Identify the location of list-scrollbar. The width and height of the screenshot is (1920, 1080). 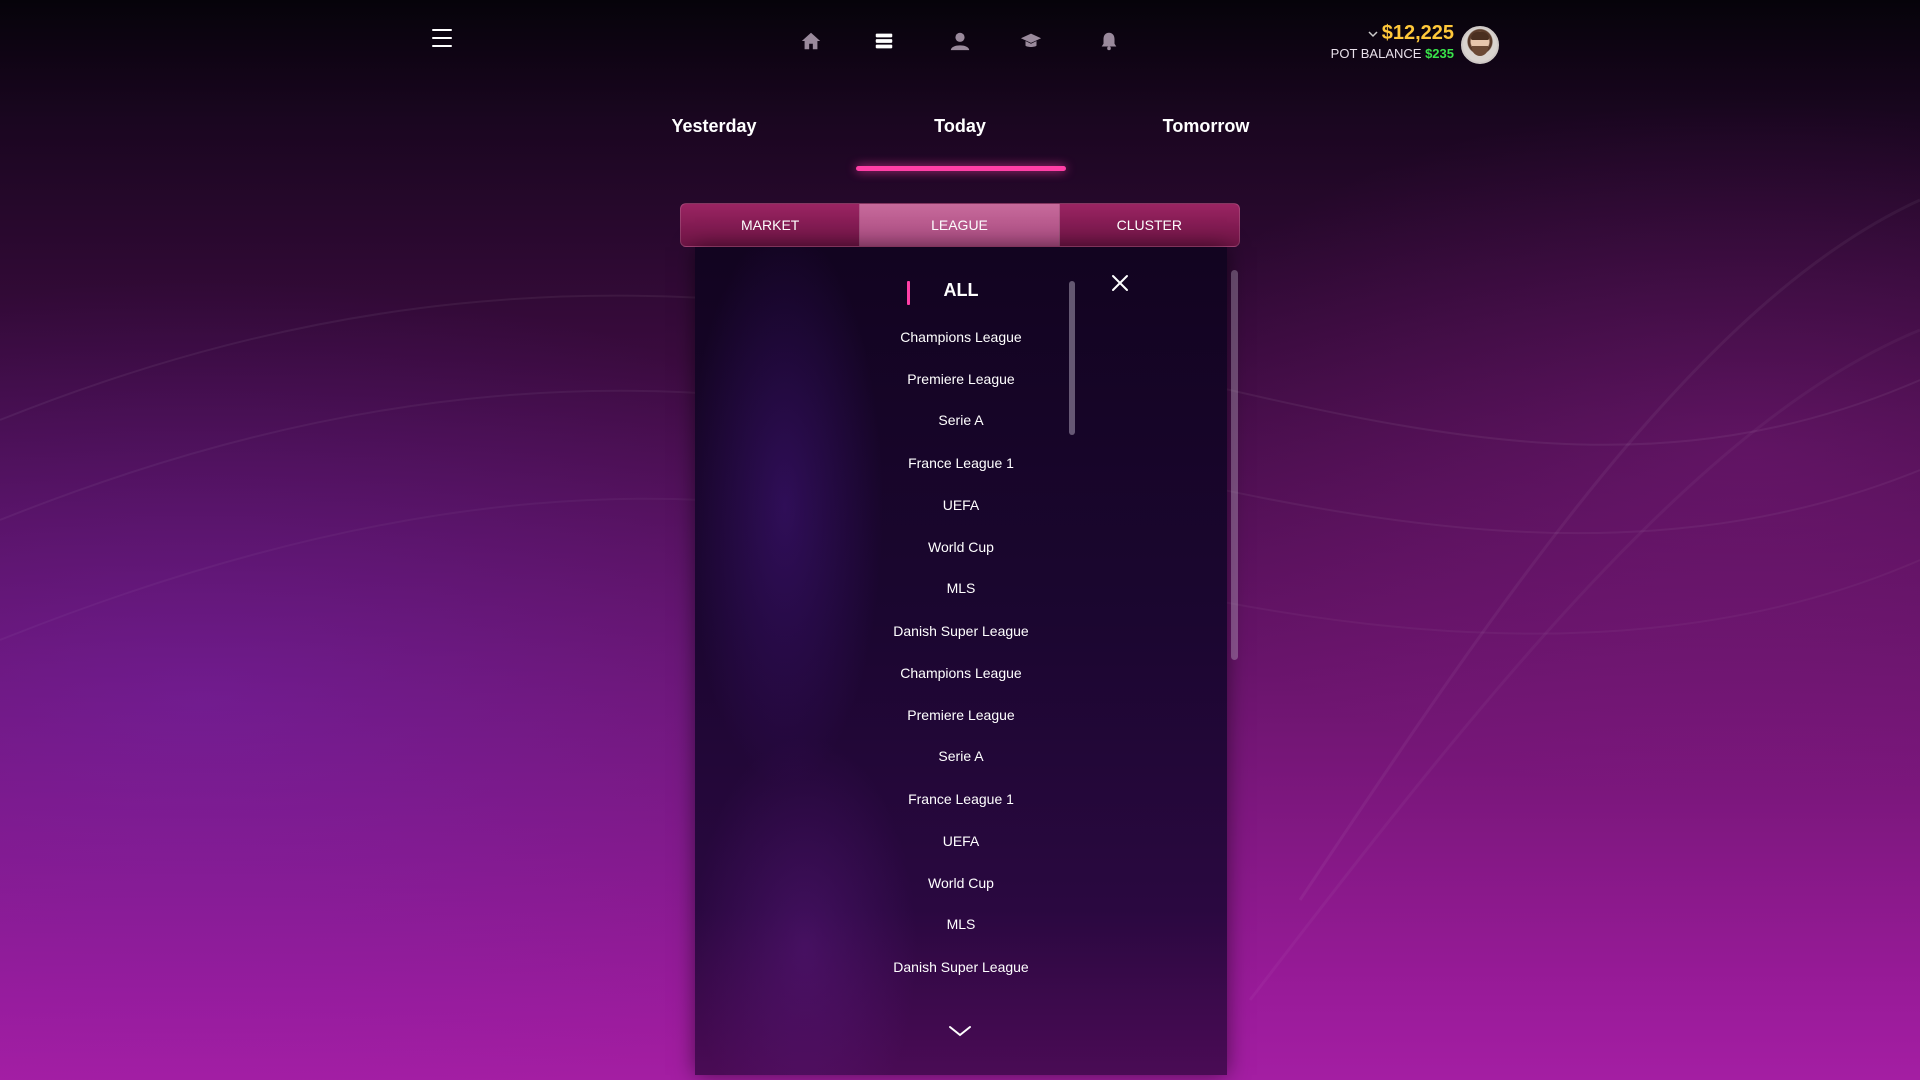
(1072, 358).